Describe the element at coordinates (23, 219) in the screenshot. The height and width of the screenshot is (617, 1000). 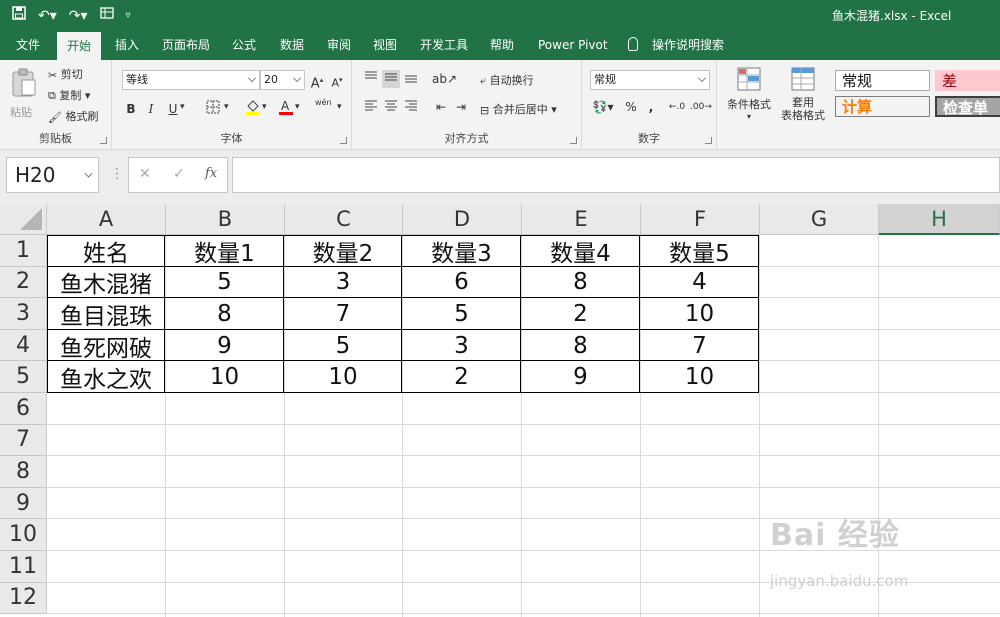
I see `select-all-corner` at that location.